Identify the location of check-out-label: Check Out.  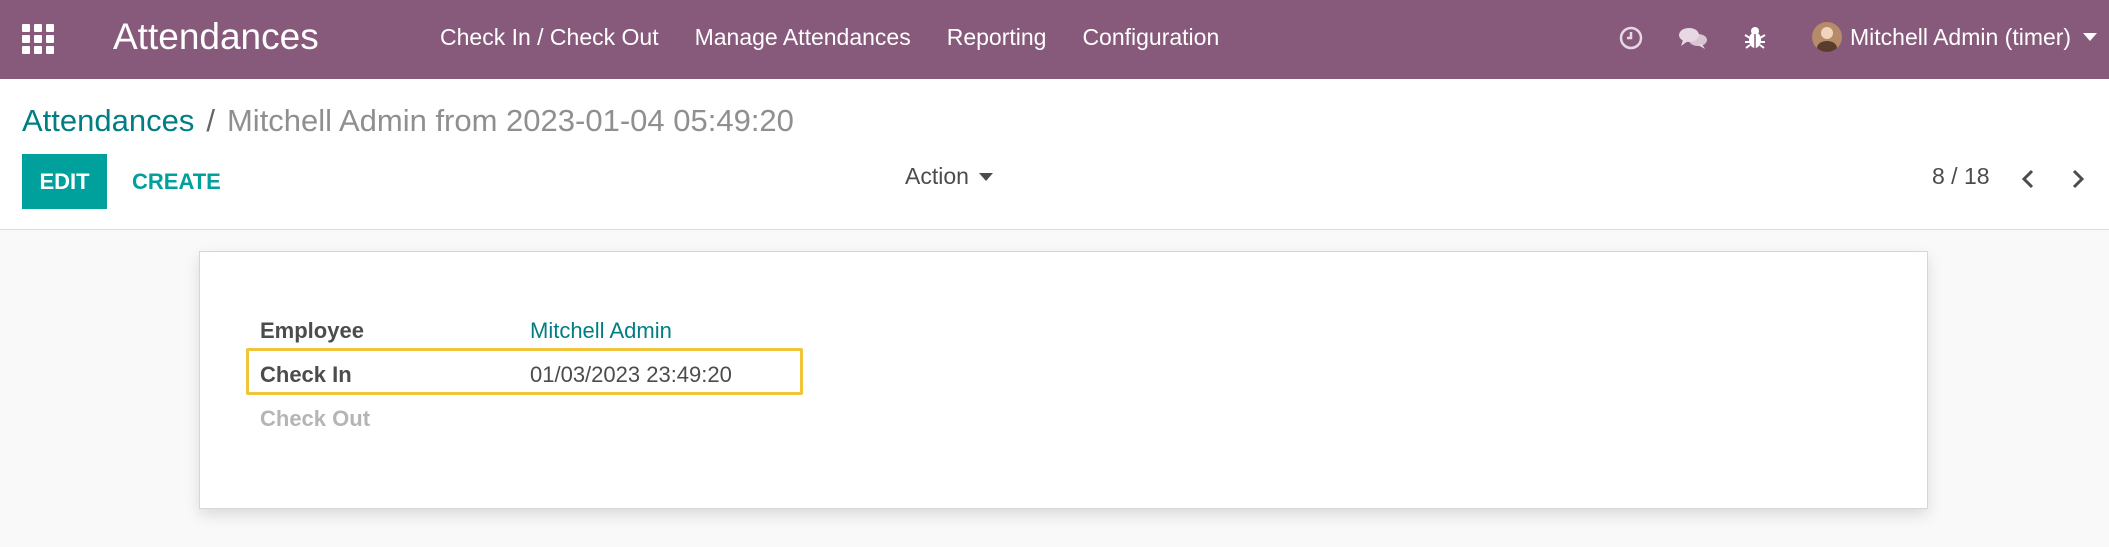
(315, 418).